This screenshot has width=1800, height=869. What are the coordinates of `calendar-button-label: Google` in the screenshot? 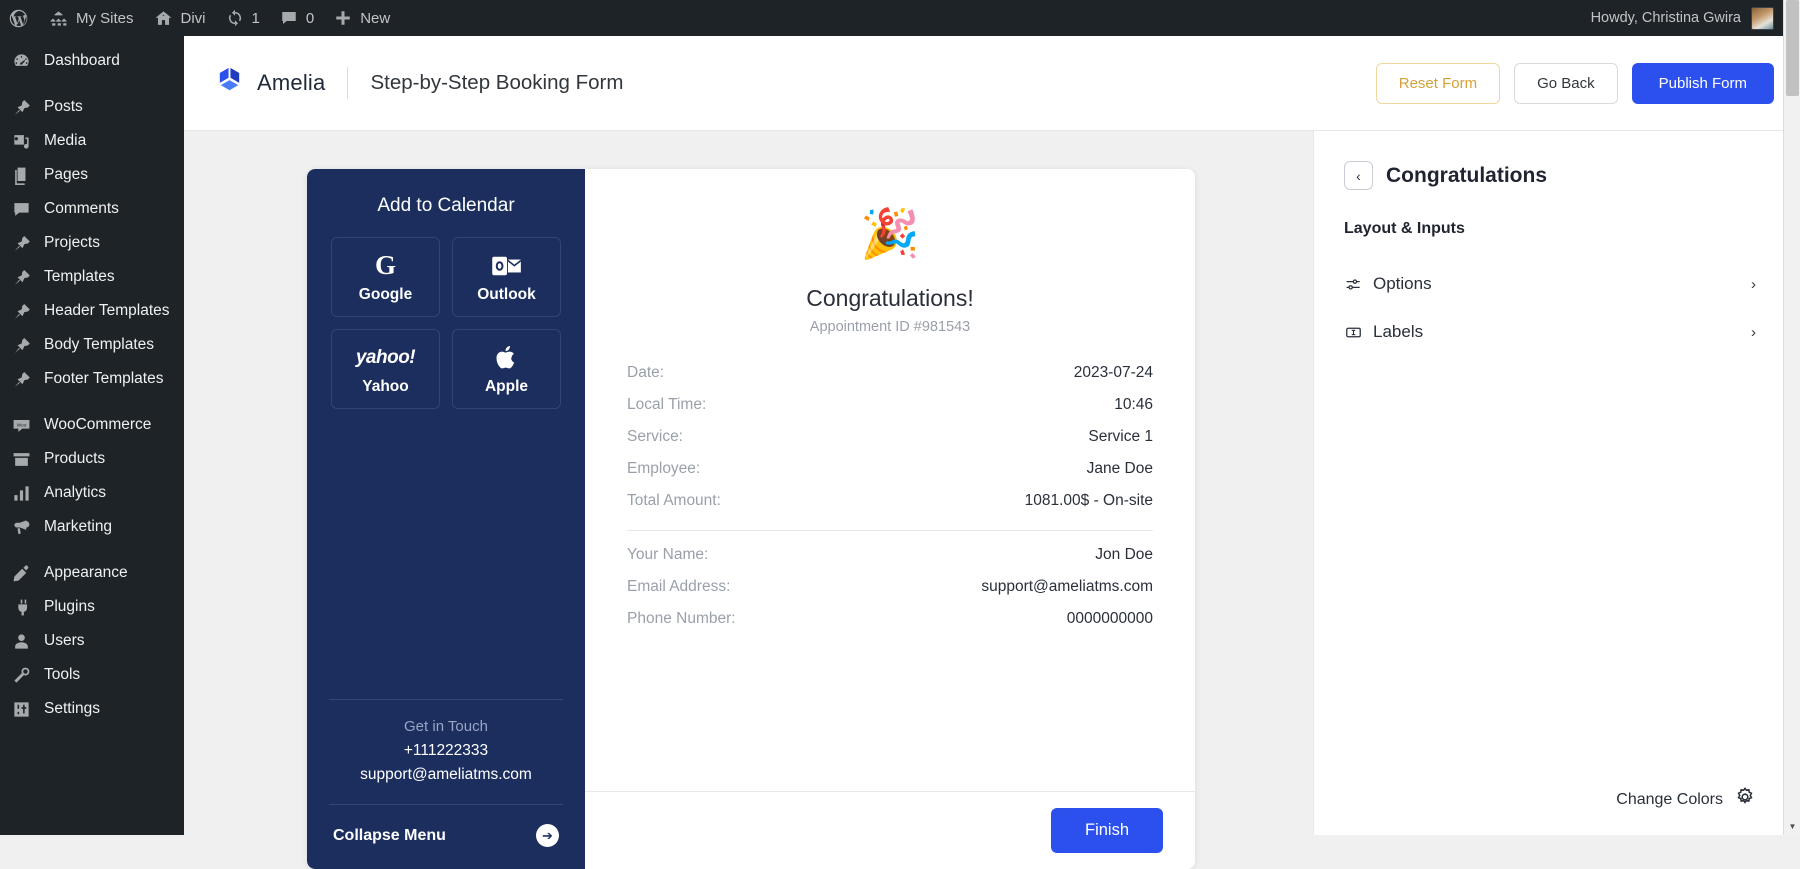 It's located at (385, 294).